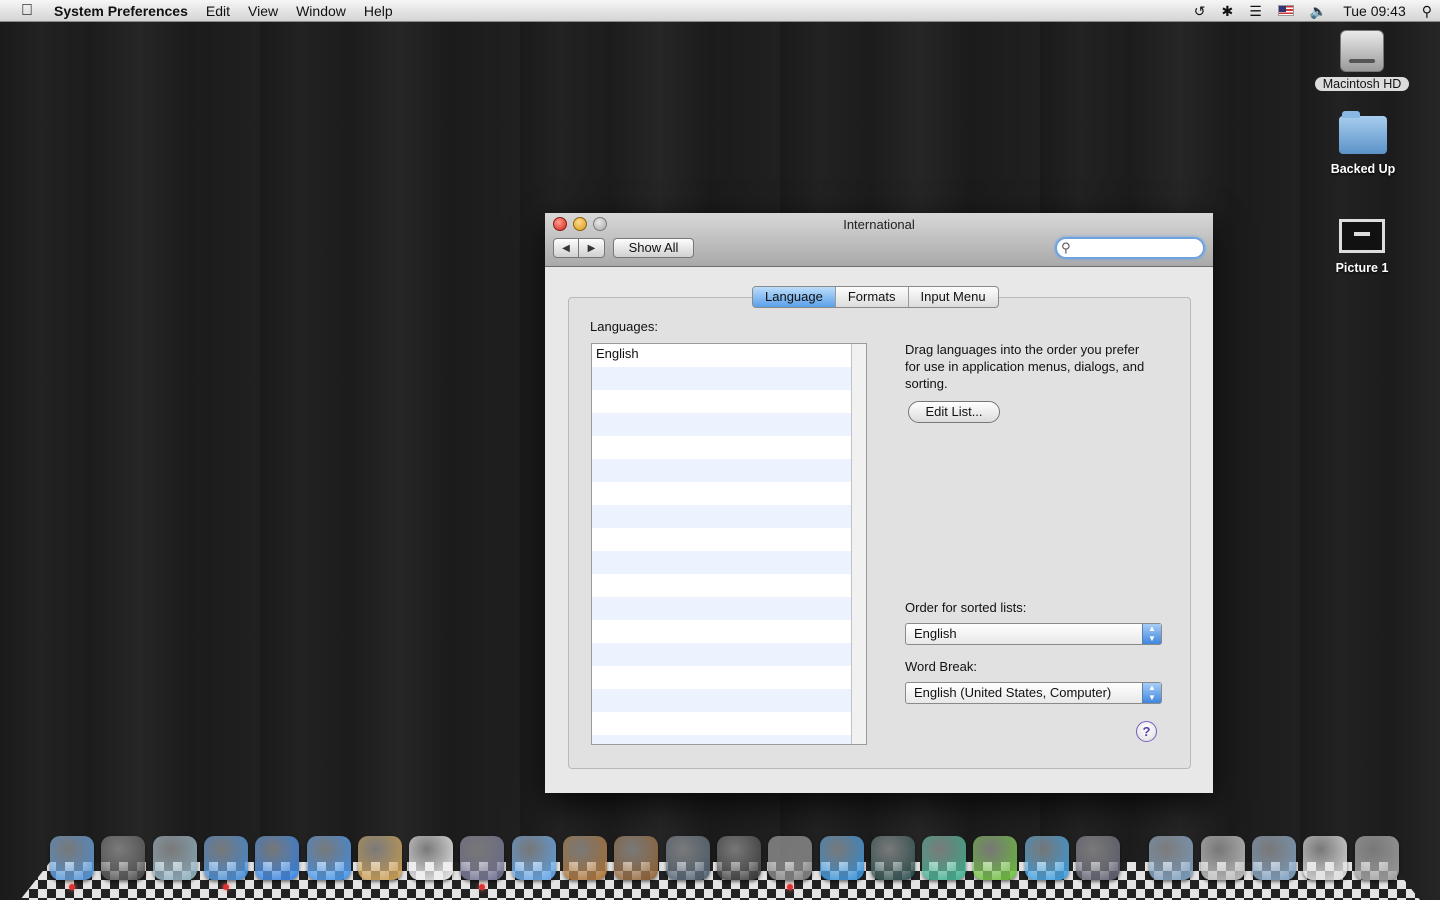  I want to click on blue-app-icon, so click(1046, 858).